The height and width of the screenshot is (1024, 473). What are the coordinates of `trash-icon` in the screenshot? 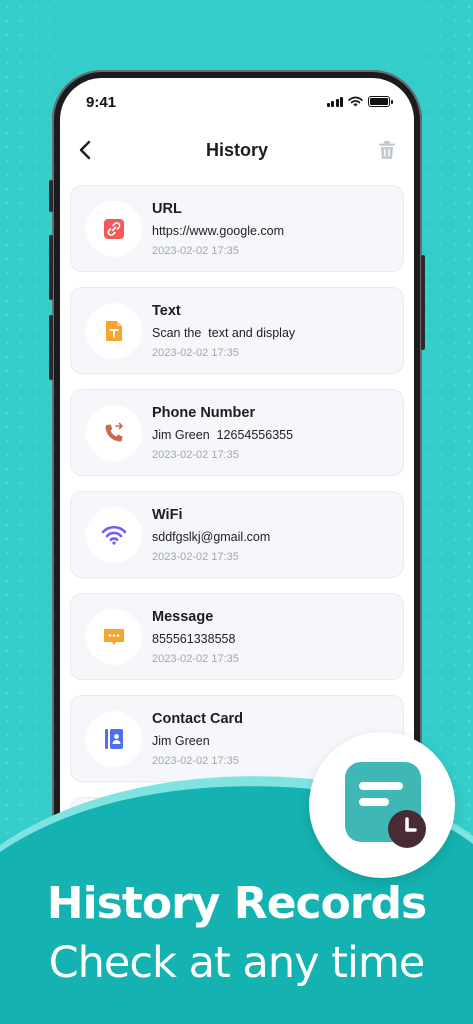 It's located at (387, 150).